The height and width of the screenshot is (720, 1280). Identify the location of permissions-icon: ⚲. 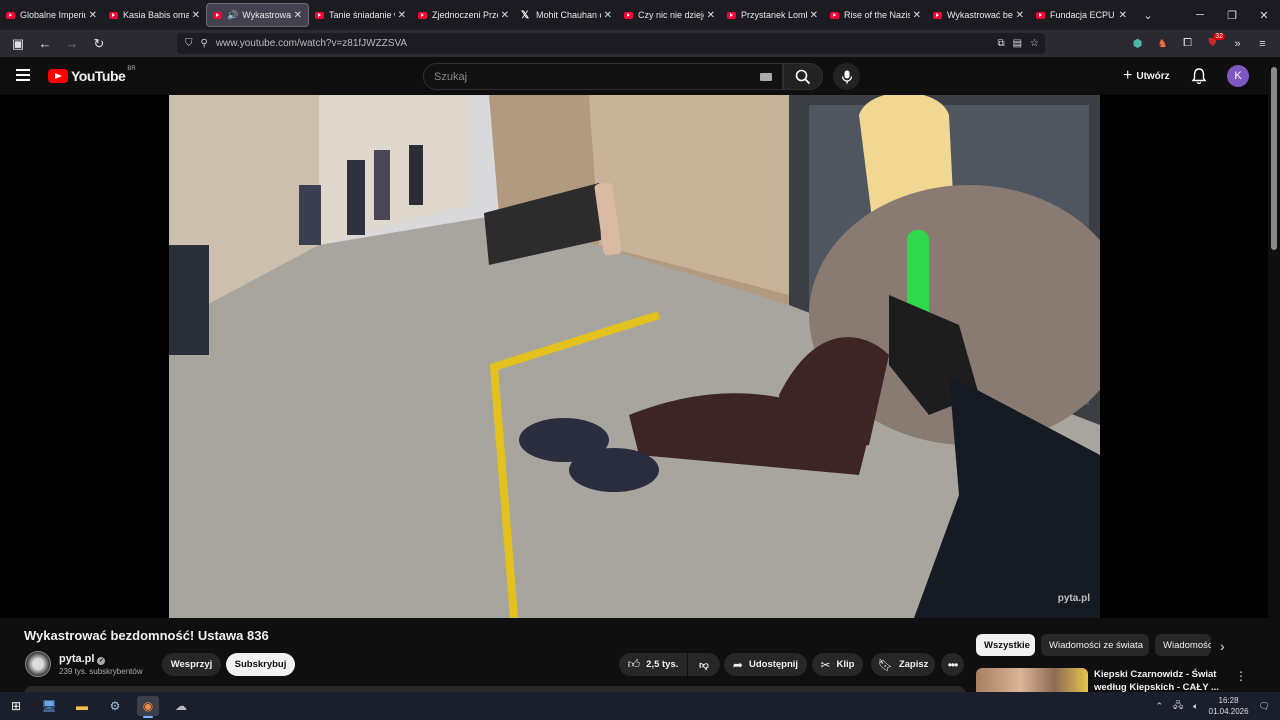
(204, 43).